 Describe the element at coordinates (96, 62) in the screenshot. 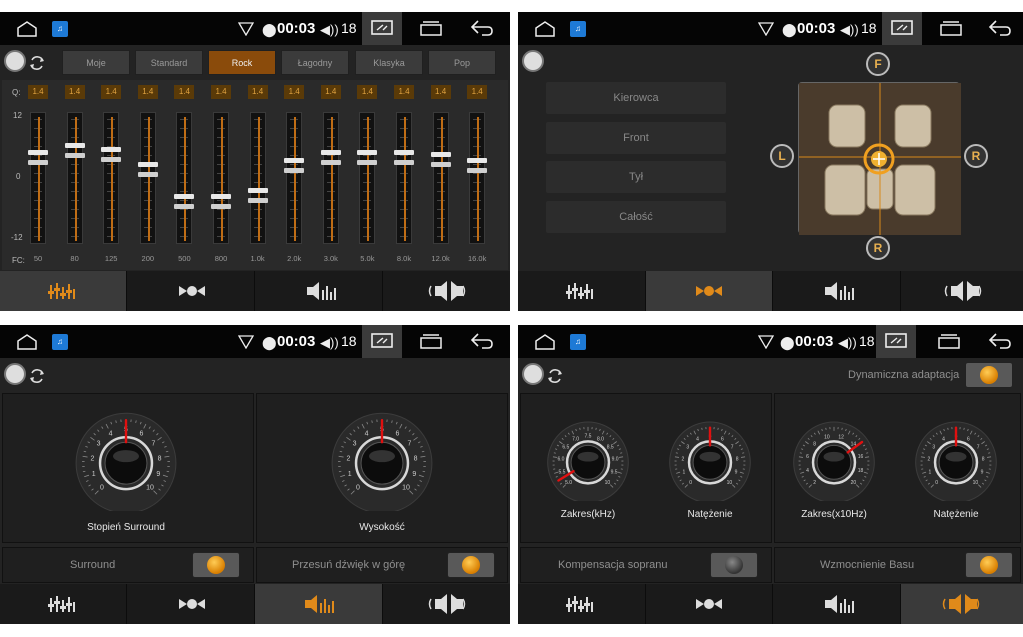

I see `preset-moje: Moje` at that location.